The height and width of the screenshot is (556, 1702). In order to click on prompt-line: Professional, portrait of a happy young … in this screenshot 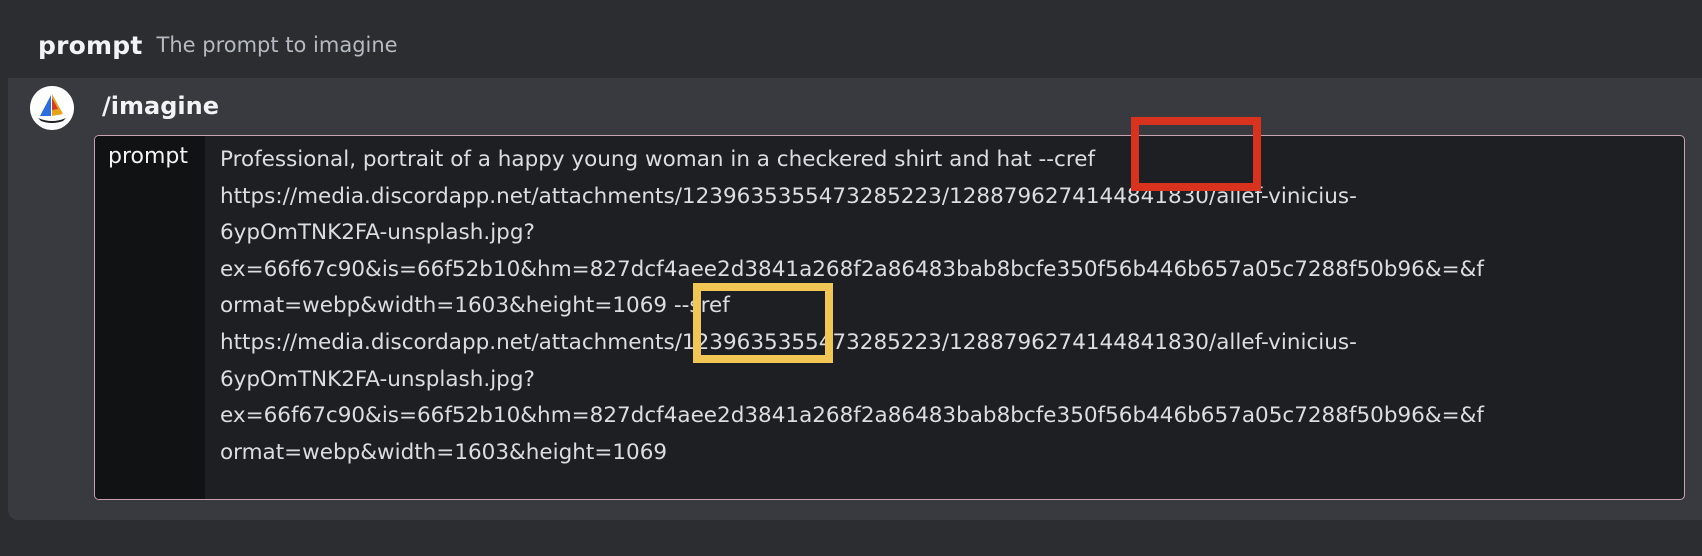, I will do `click(658, 159)`.